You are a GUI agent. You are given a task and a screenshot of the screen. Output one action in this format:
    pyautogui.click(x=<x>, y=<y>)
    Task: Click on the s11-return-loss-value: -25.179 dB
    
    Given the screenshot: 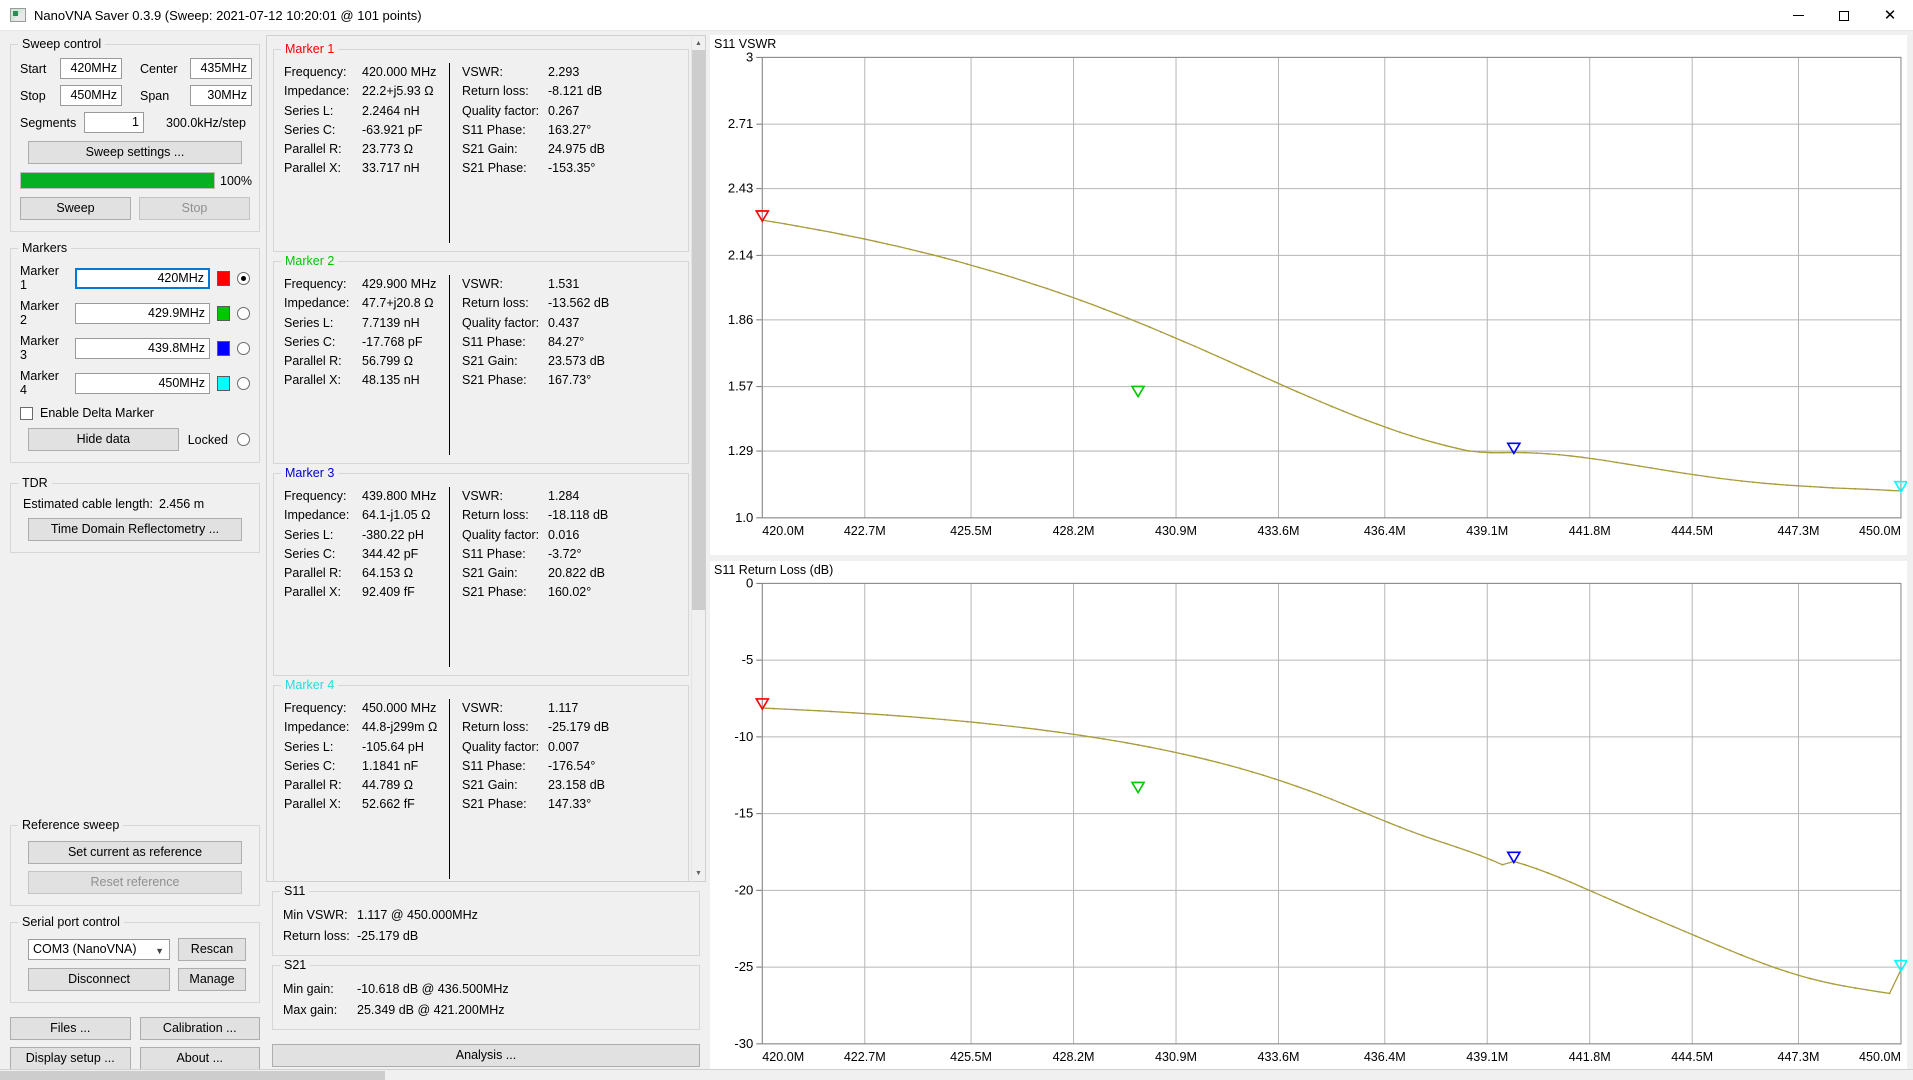 What is the action you would take?
    pyautogui.click(x=388, y=936)
    